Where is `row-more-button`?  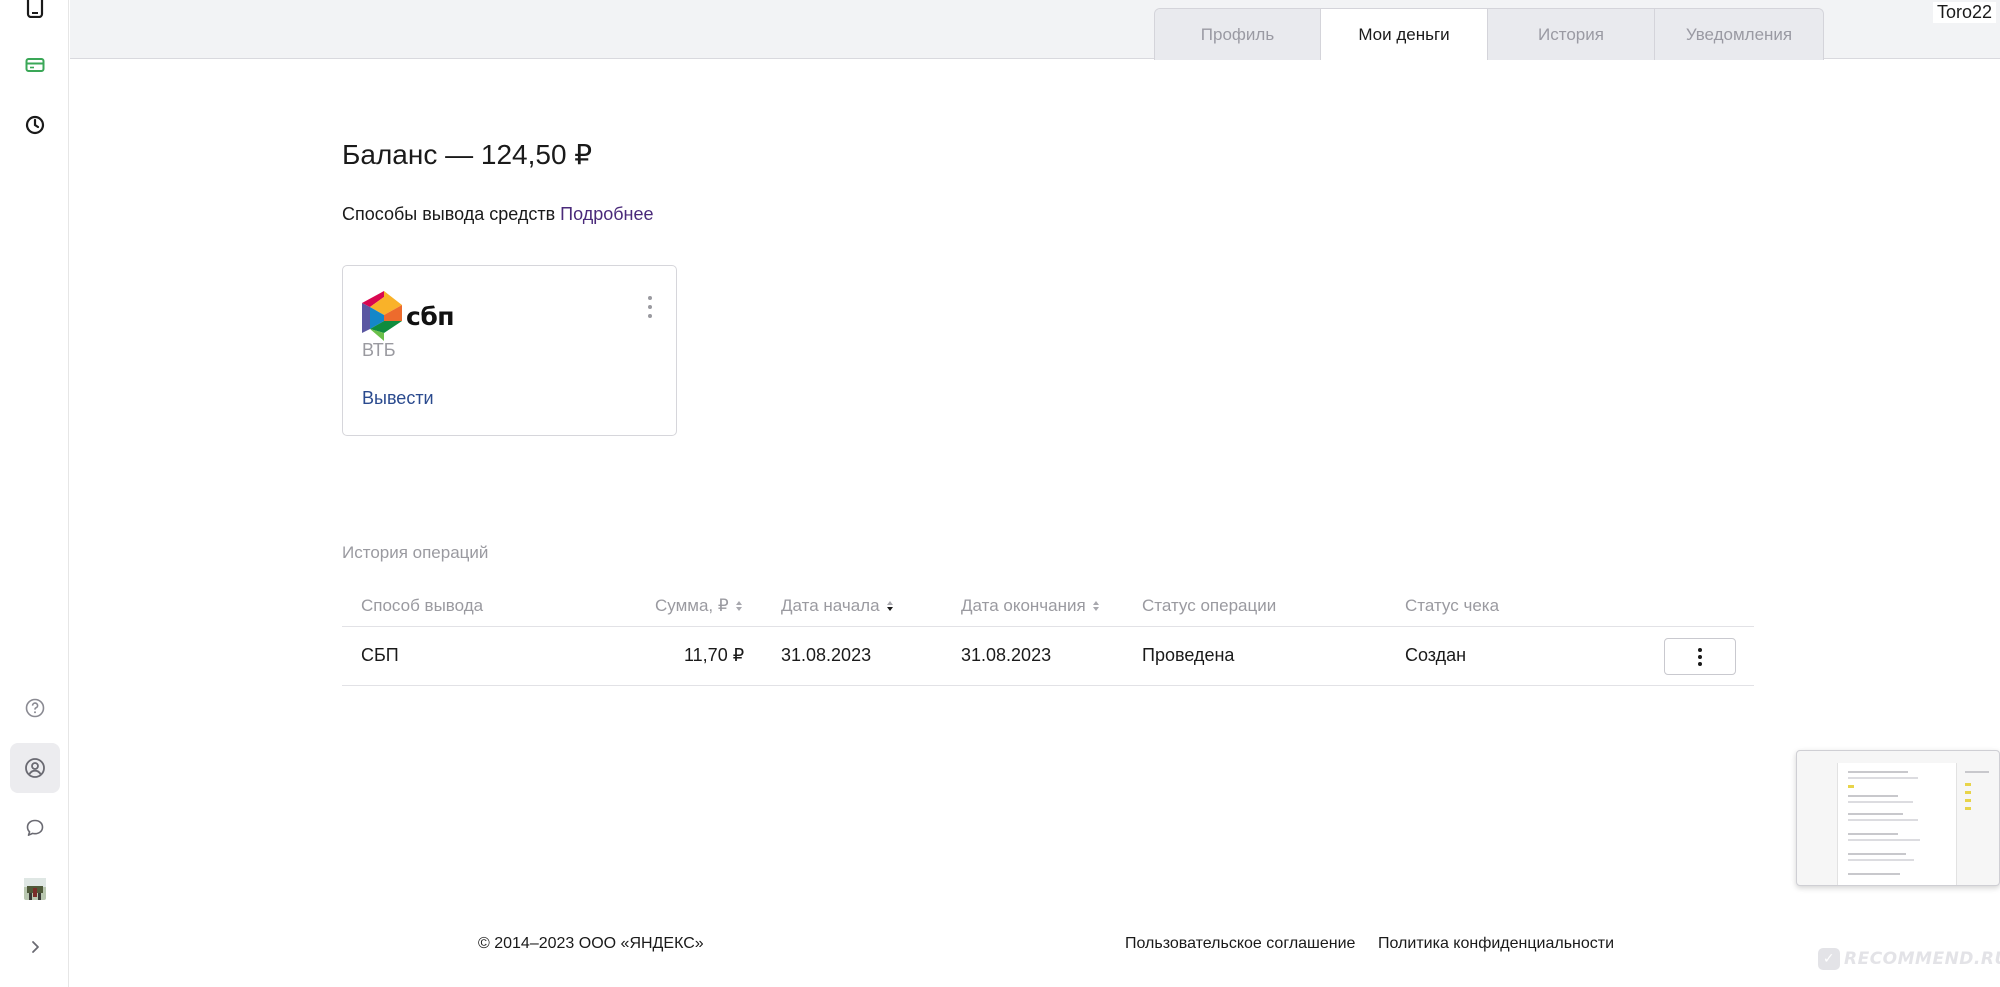 row-more-button is located at coordinates (1700, 656).